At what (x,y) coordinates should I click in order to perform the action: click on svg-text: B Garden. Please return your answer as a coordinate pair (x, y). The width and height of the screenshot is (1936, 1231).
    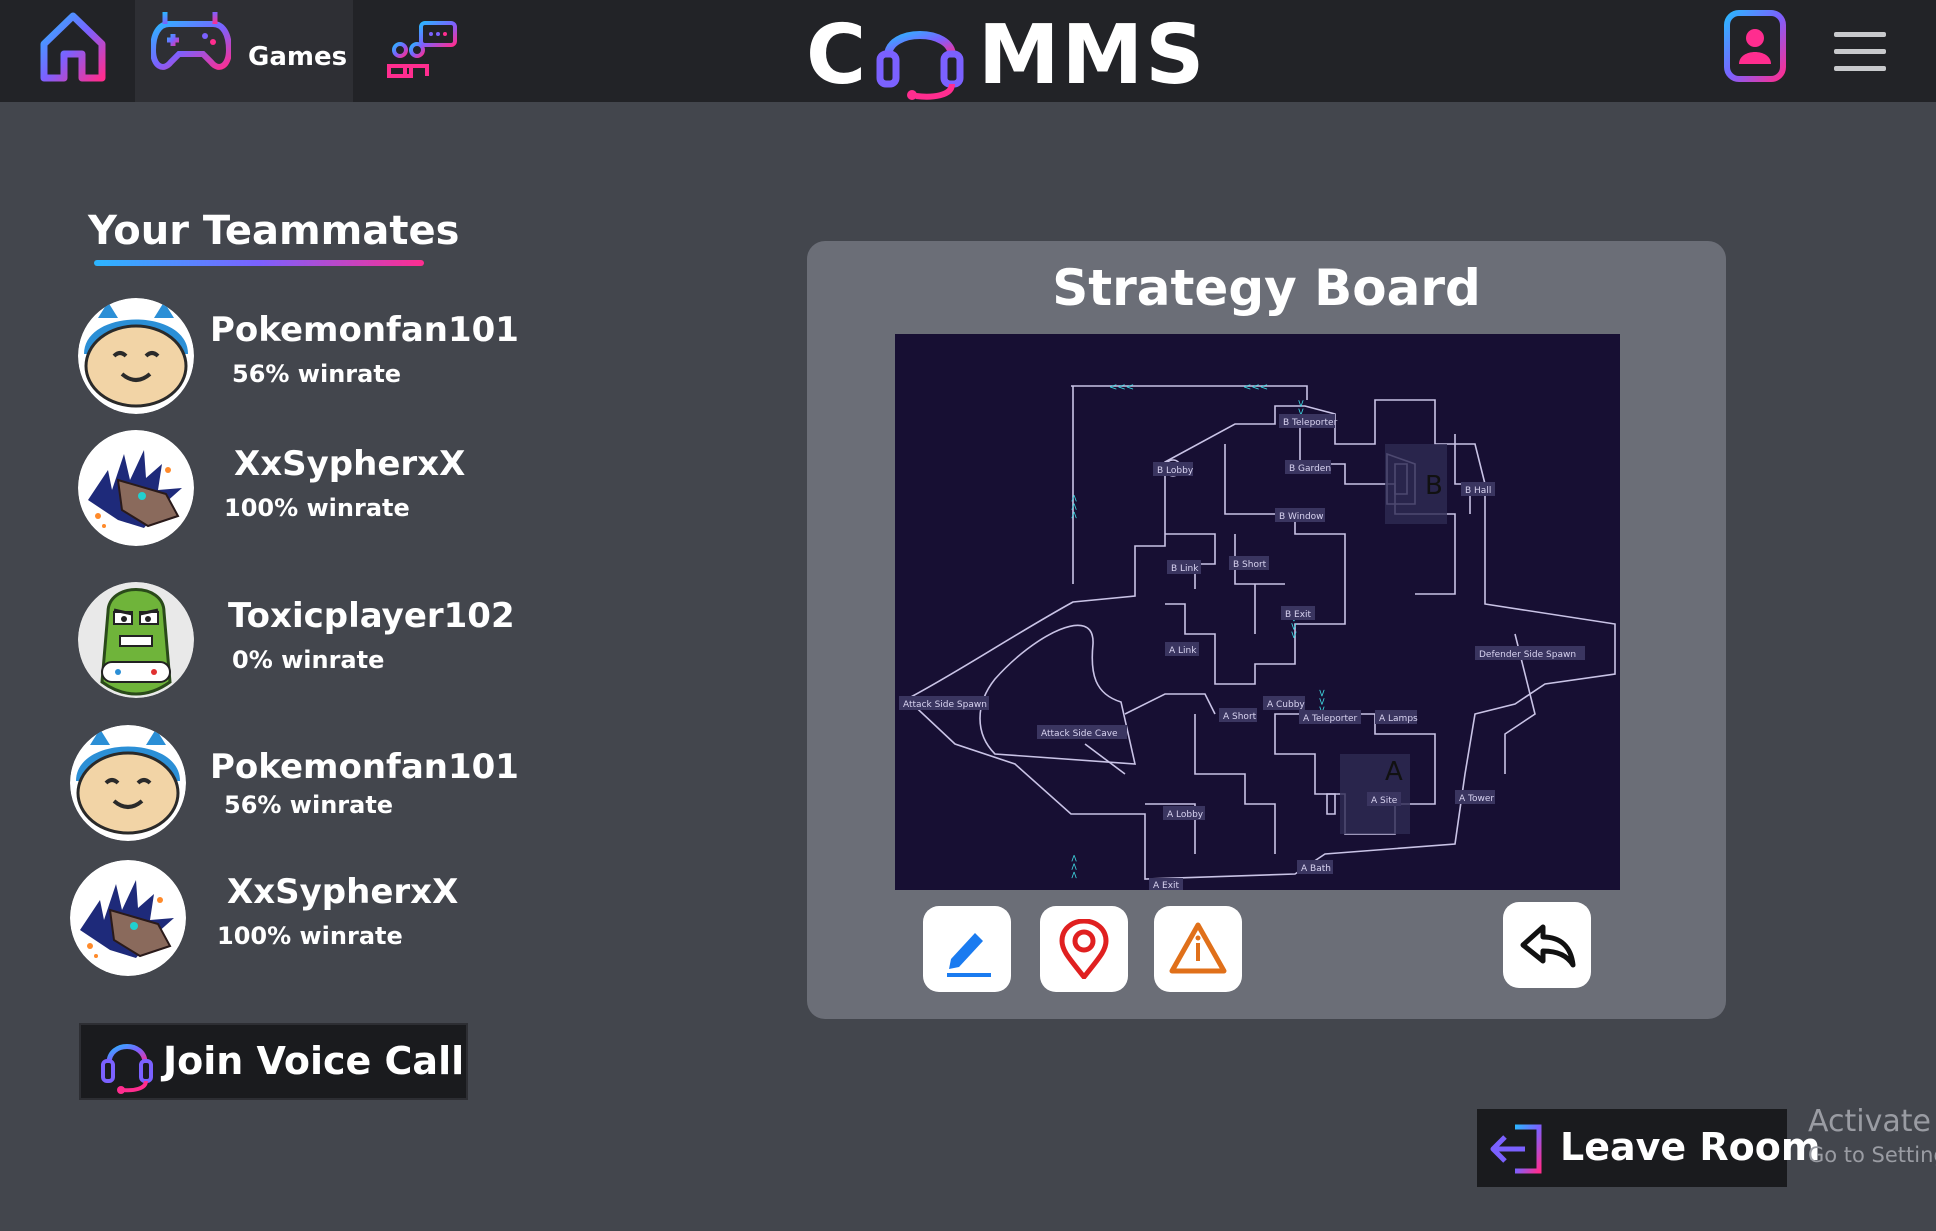
    Looking at the image, I should click on (1310, 469).